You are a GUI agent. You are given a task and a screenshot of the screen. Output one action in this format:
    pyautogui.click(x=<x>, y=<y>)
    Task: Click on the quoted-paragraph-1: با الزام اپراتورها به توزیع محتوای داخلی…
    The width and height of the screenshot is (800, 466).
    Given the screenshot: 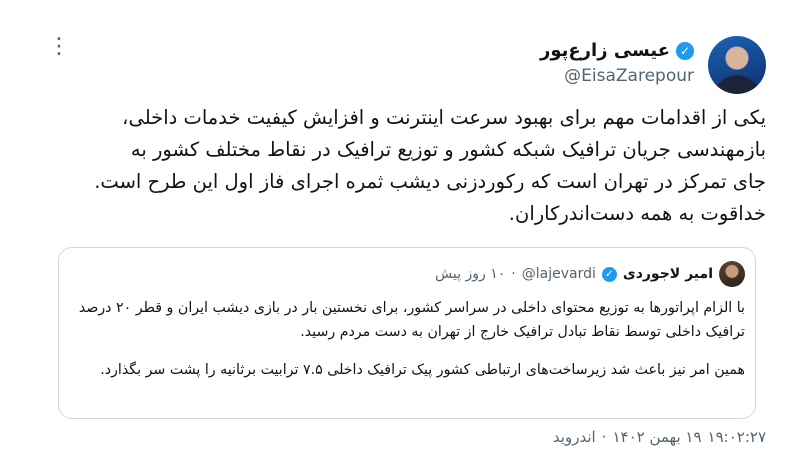 What is the action you would take?
    pyautogui.click(x=411, y=320)
    